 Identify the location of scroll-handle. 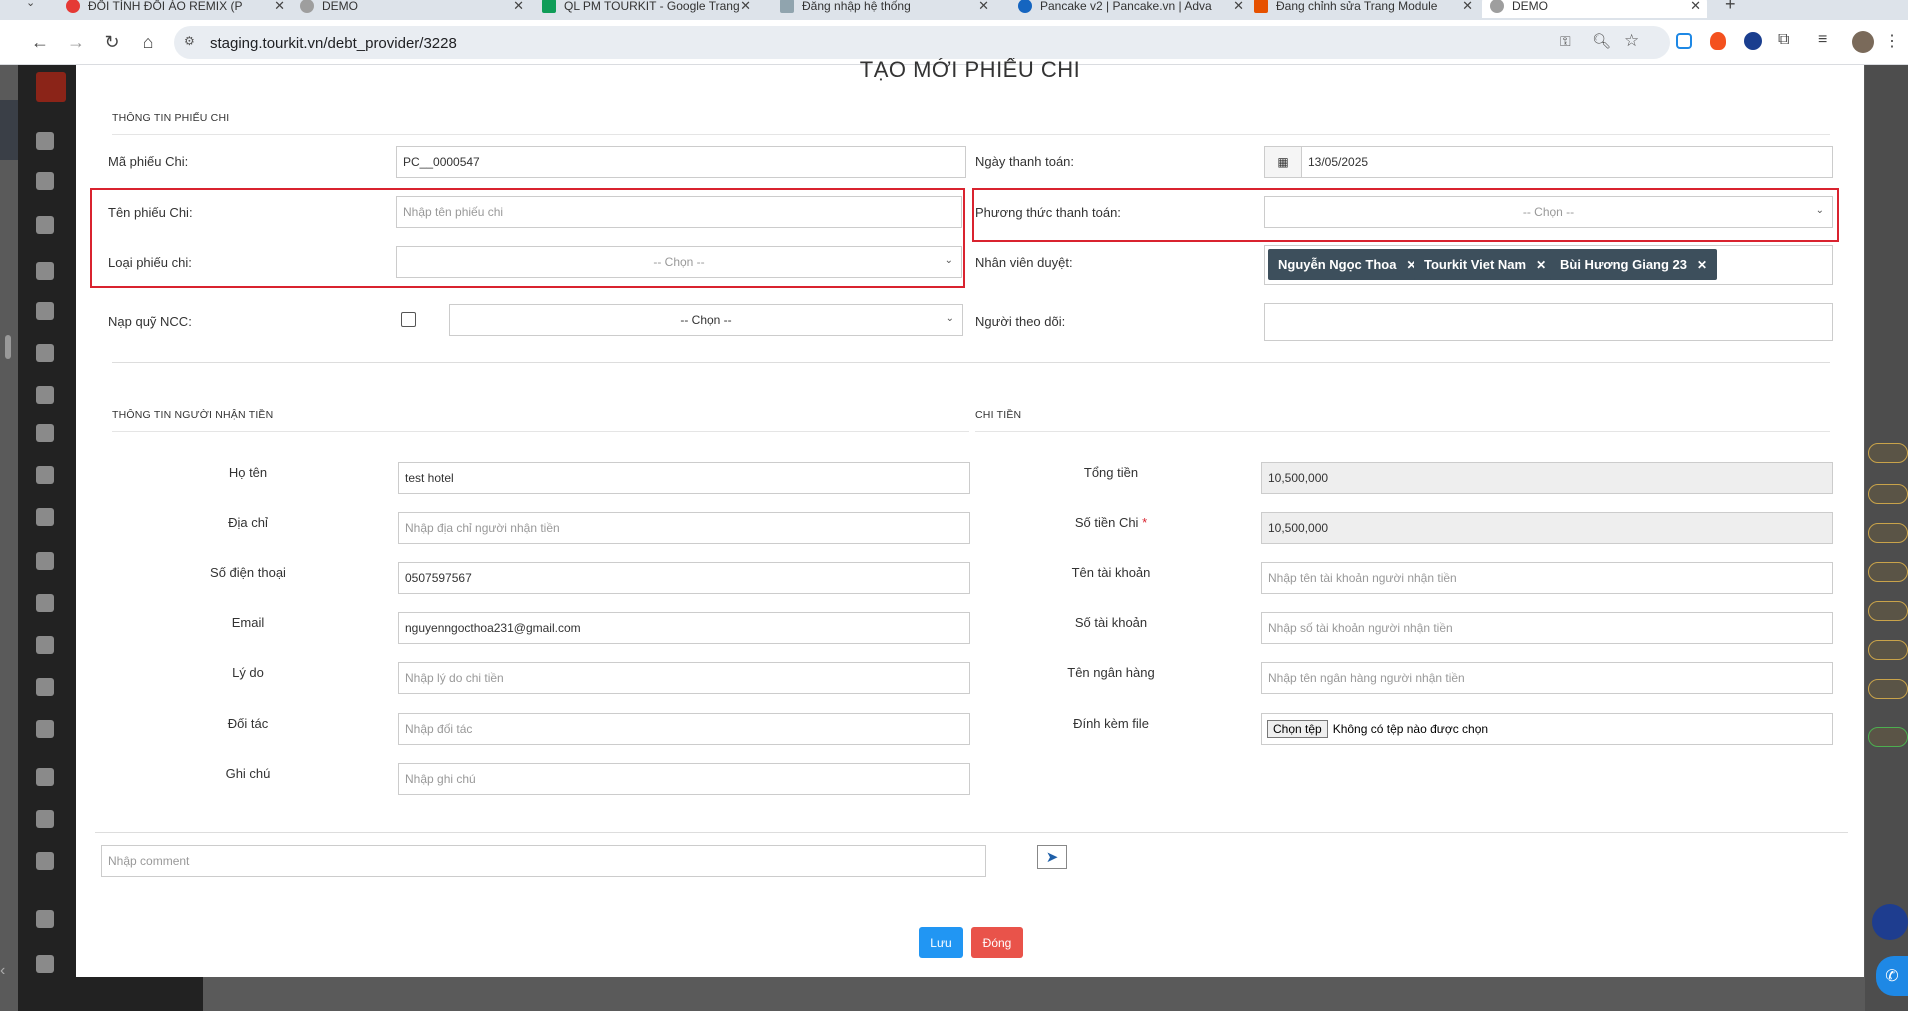
(8, 347).